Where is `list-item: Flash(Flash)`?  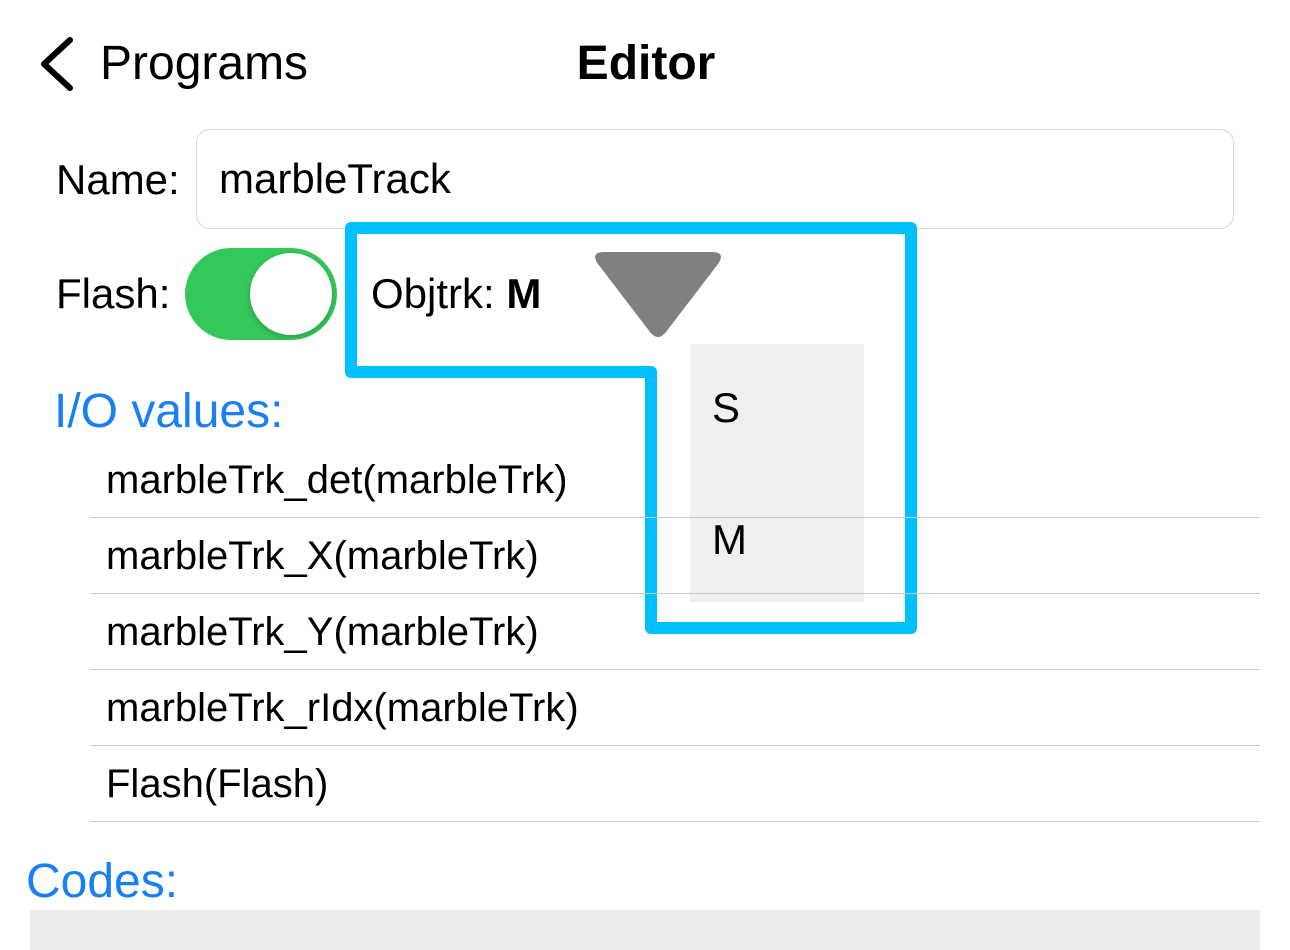 list-item: Flash(Flash) is located at coordinates (675, 784).